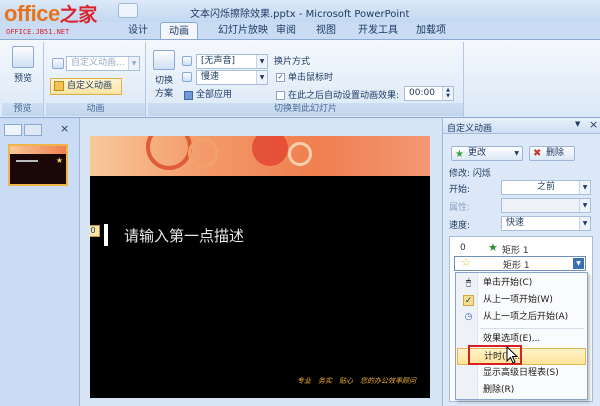  What do you see at coordinates (58, 63) in the screenshot?
I see `animate-icon` at bounding box center [58, 63].